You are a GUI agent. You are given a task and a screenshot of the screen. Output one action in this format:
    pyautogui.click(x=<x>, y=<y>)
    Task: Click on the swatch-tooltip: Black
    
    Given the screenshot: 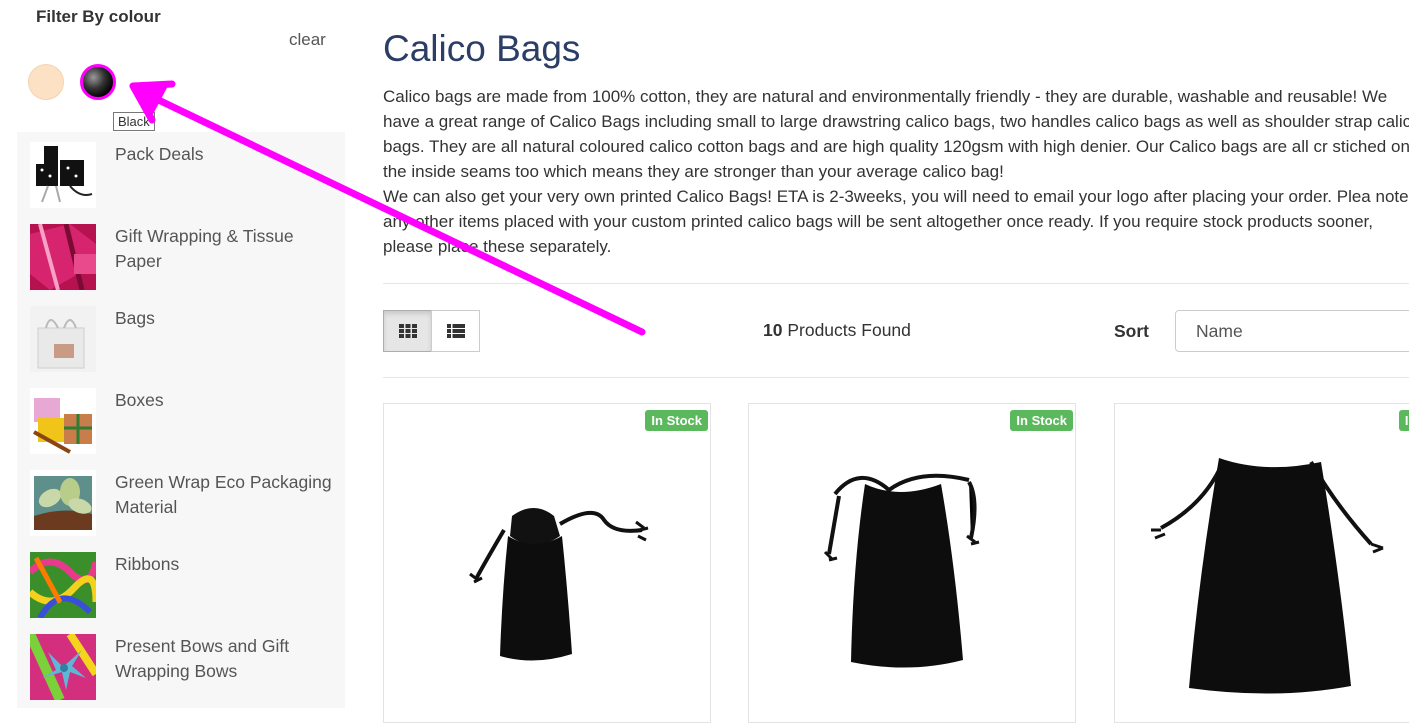 What is the action you would take?
    pyautogui.click(x=134, y=121)
    